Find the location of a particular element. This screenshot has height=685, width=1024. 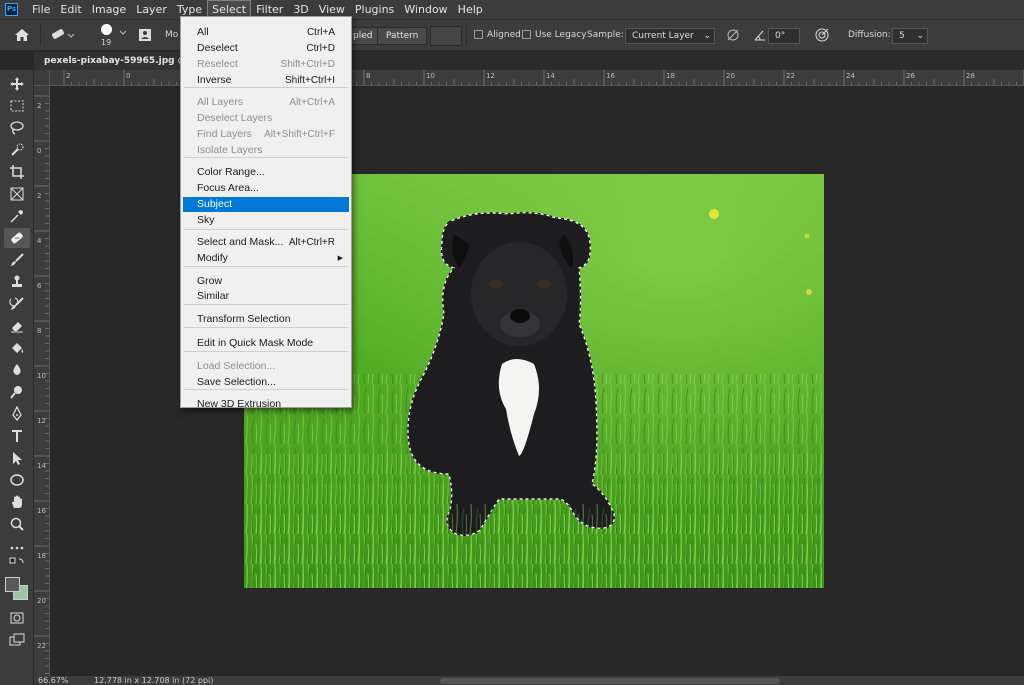

zoom-tool-icon is located at coordinates (17, 524).